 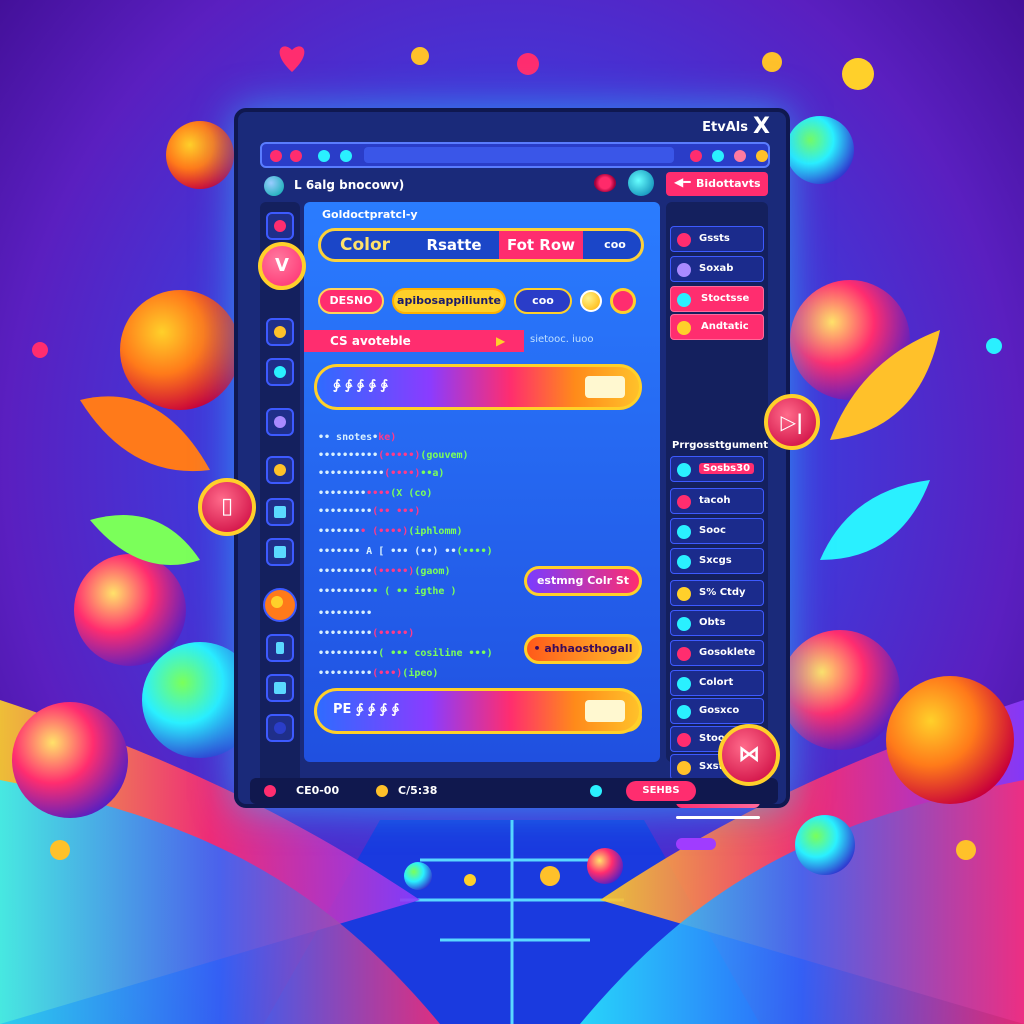 What do you see at coordinates (514, 791) in the screenshot?
I see `status-bar: CE0-00 C/5:38 SEHBS` at bounding box center [514, 791].